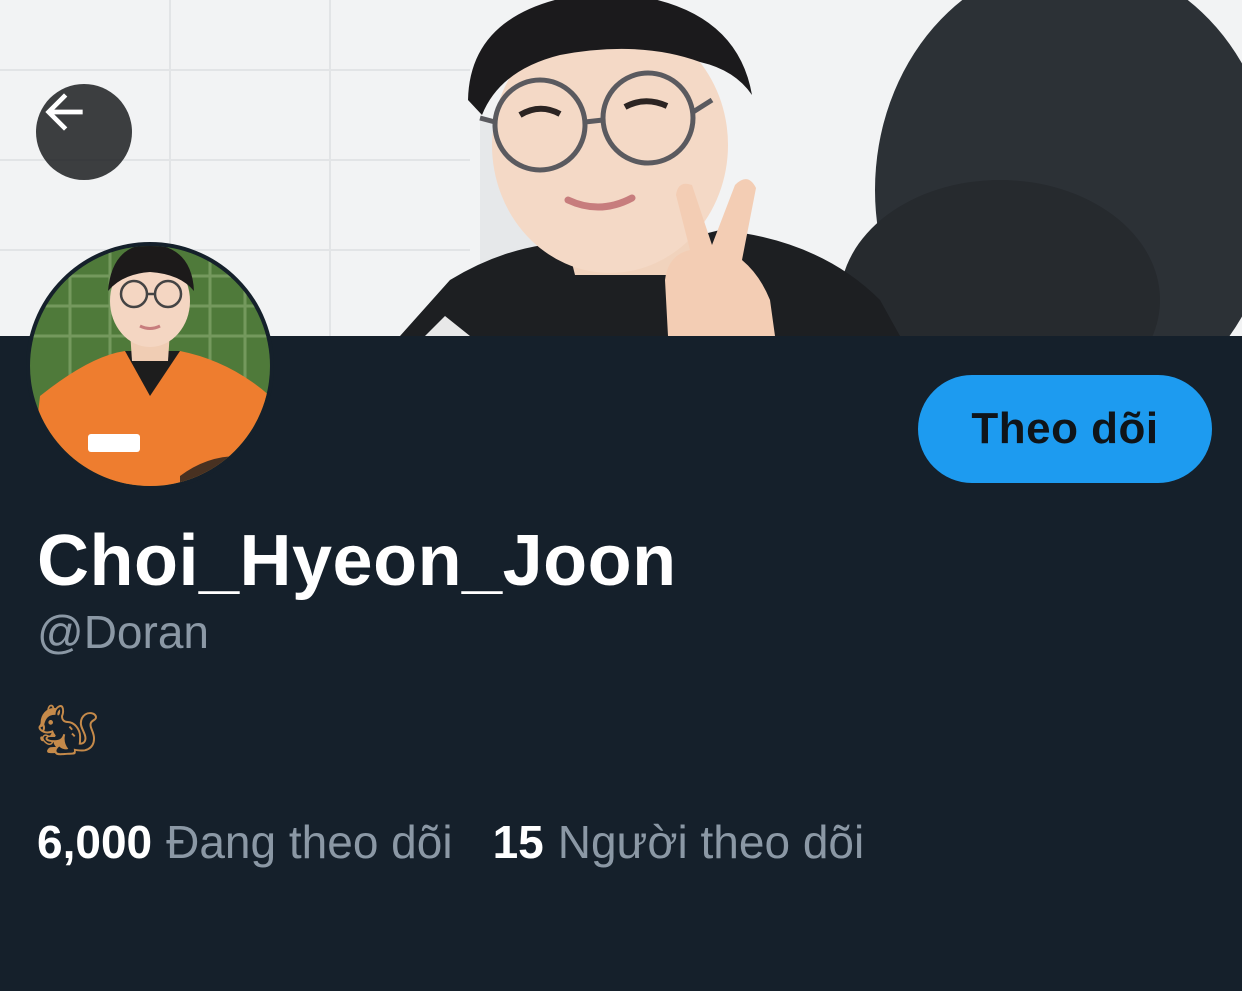 The width and height of the screenshot is (1242, 991). What do you see at coordinates (1065, 429) in the screenshot?
I see `follow-button: Theo dõi` at bounding box center [1065, 429].